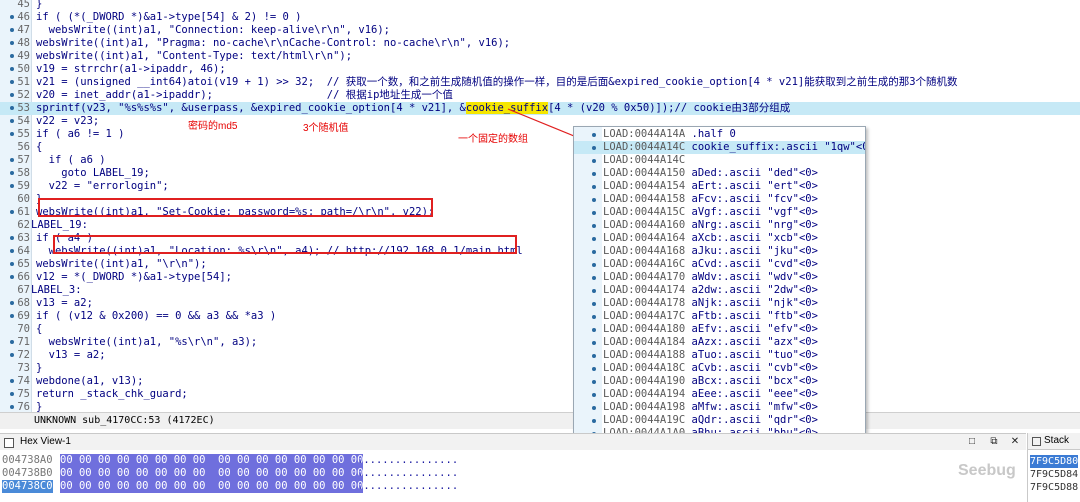 The image size is (1080, 502). Describe the element at coordinates (540, 420) in the screenshot. I see `status-bar: UNKNOWN sub_4170CC:53 (4172EC)` at that location.